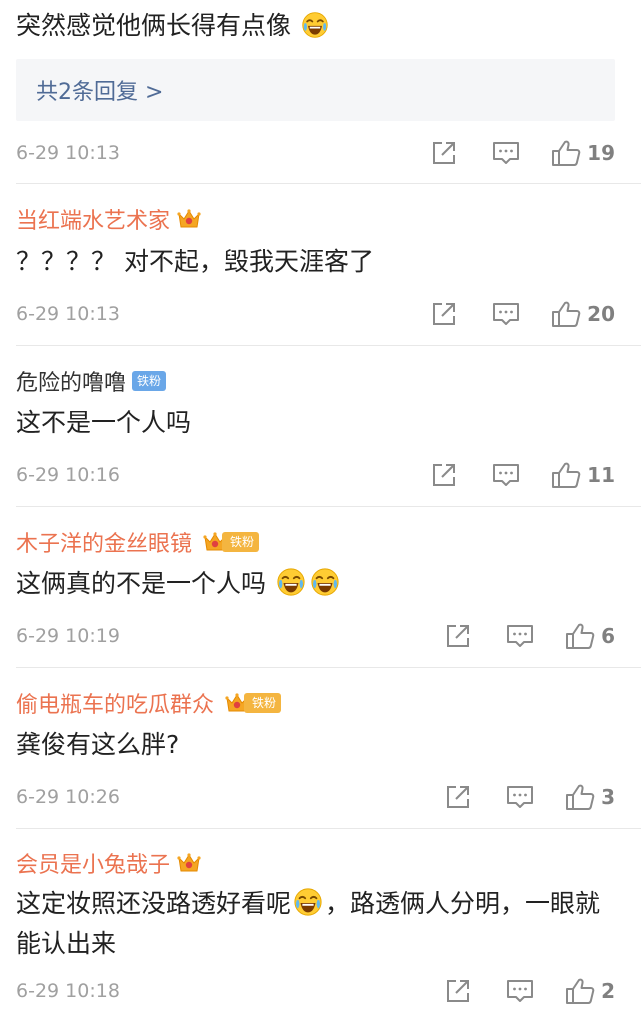  I want to click on like-count: 2, so click(608, 991).